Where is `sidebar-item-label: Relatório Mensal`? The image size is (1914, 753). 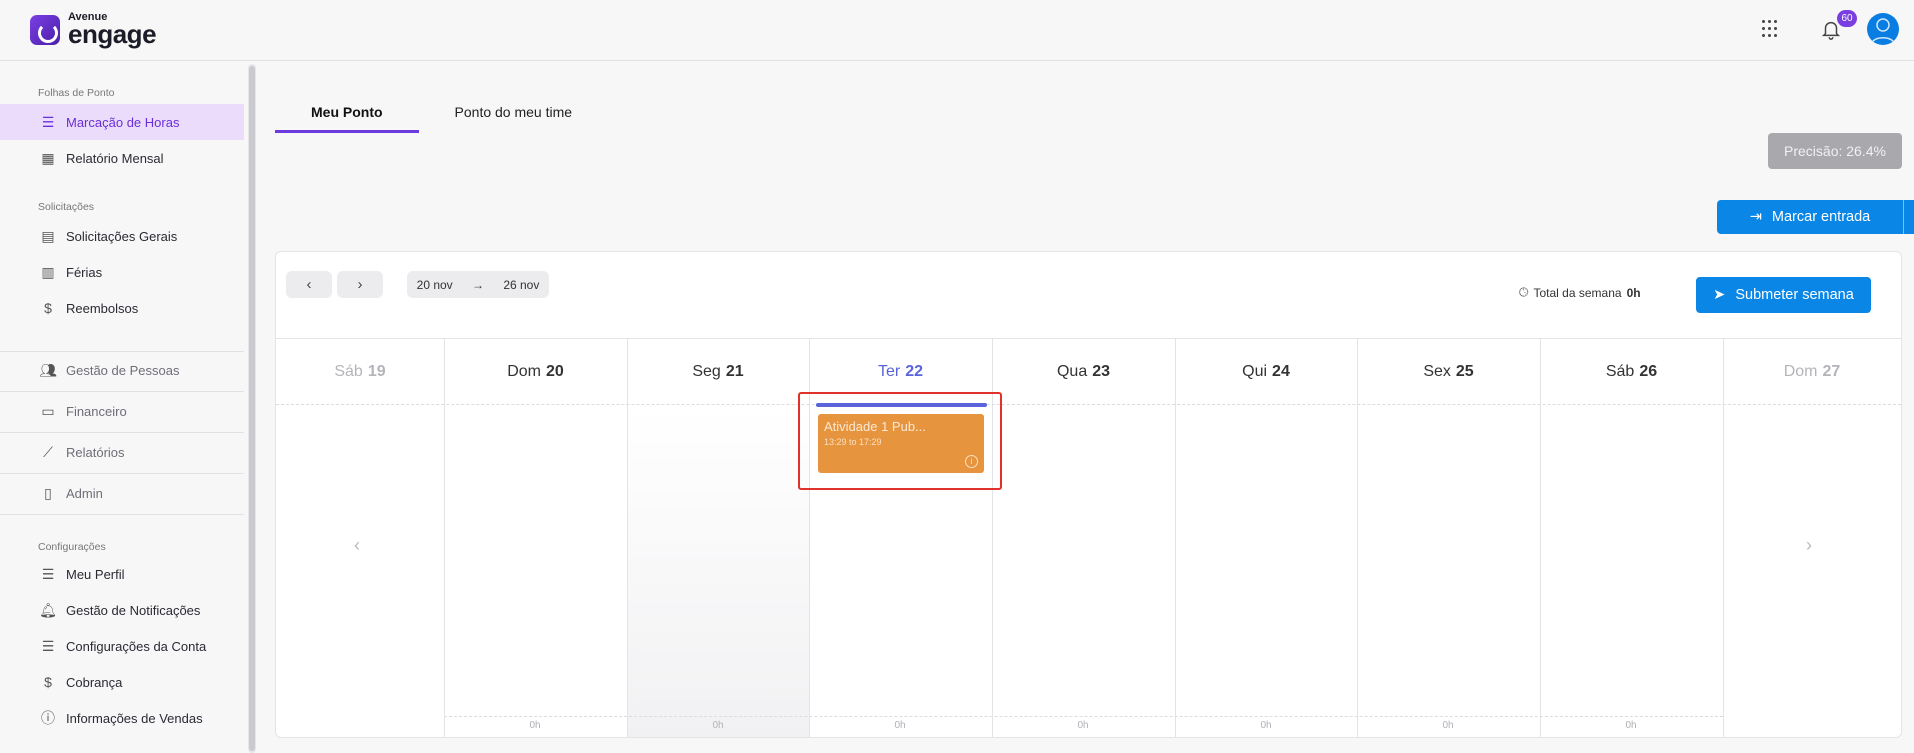
sidebar-item-label: Relatório Mensal is located at coordinates (115, 158).